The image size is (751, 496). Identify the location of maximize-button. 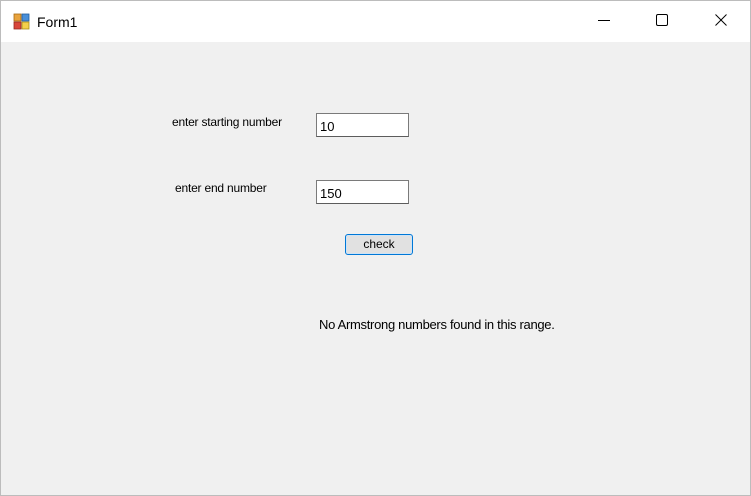
(662, 21).